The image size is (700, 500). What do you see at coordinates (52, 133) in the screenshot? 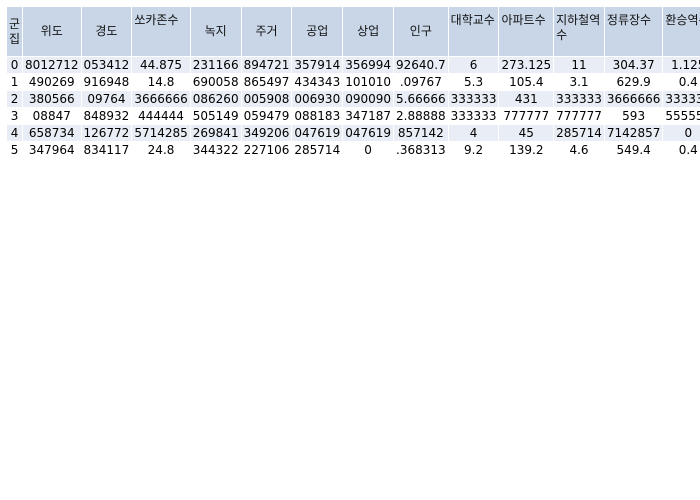
I see `table-cell: 658734` at bounding box center [52, 133].